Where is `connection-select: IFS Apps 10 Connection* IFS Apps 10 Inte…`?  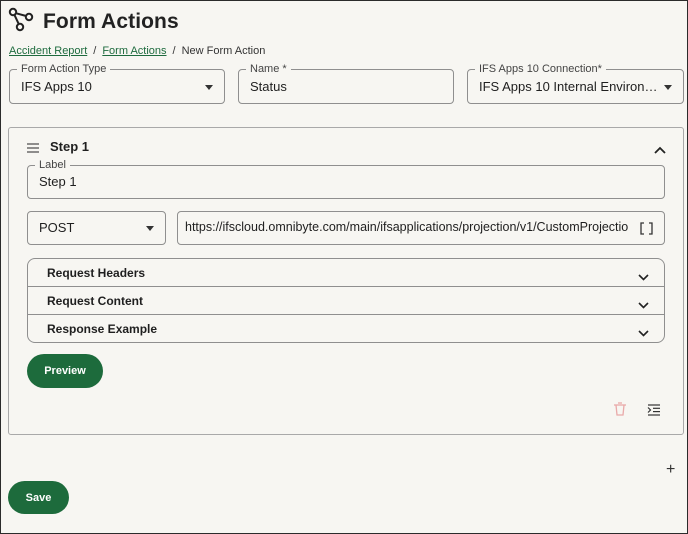 connection-select: IFS Apps 10 Connection* IFS Apps 10 Inte… is located at coordinates (575, 83).